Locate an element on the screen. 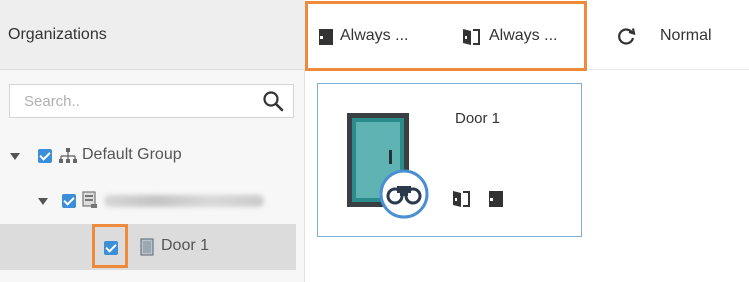 The width and height of the screenshot is (749, 282). door-open-icon is located at coordinates (462, 199).